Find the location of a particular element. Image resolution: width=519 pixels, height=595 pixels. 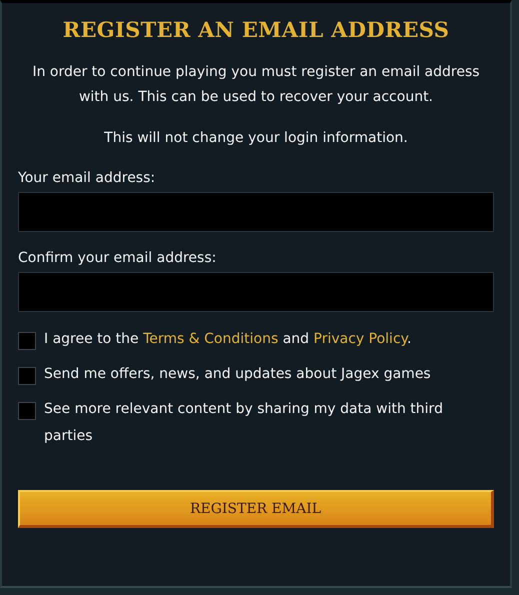

intro-text: In order to continue playing you must register an email address with us. This can be used to recover your account. is located at coordinates (256, 85).